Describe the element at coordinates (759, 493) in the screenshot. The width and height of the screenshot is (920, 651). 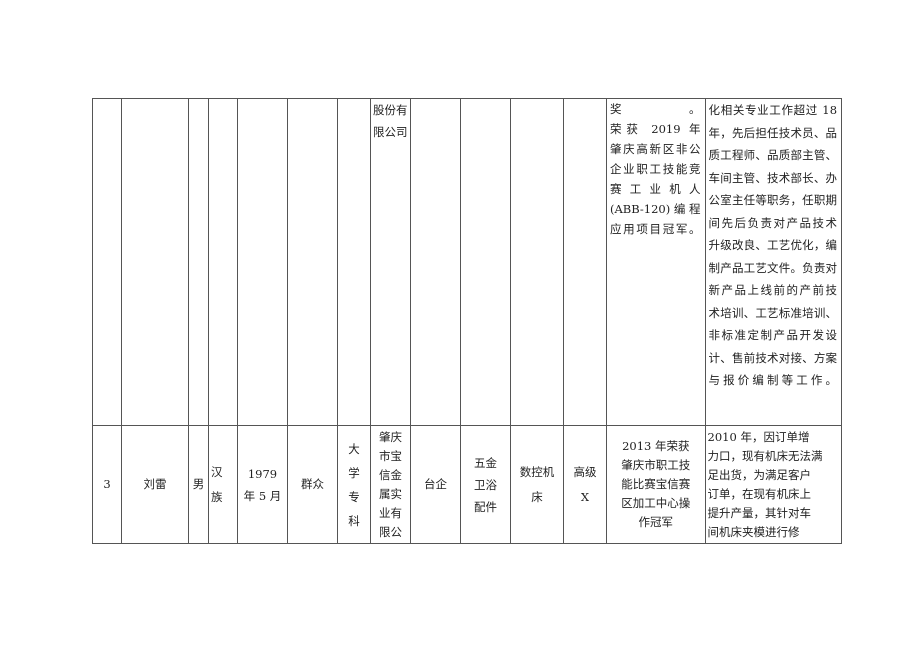
I see `text-line: 订单，在现有机床上` at that location.